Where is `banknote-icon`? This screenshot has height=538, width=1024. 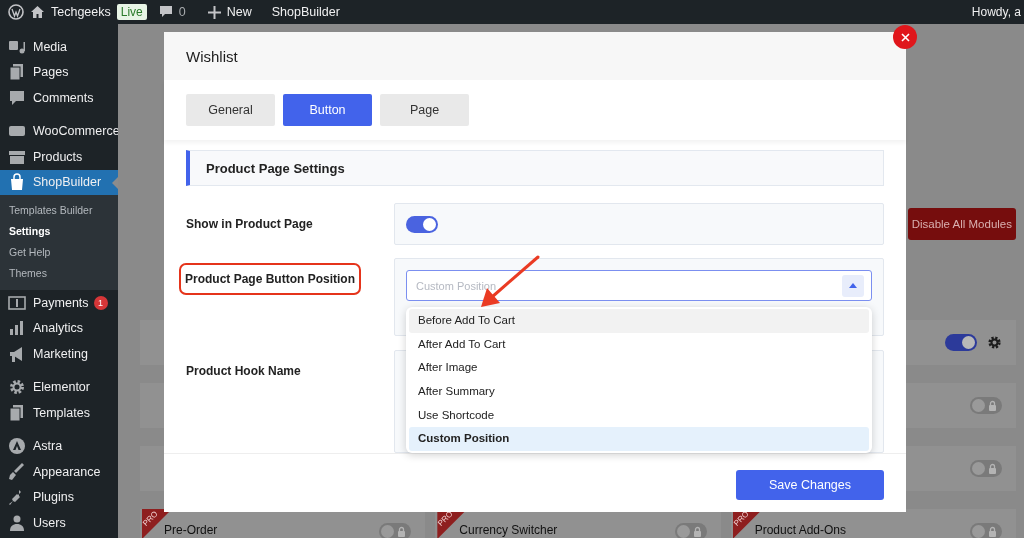
banknote-icon is located at coordinates (17, 302).